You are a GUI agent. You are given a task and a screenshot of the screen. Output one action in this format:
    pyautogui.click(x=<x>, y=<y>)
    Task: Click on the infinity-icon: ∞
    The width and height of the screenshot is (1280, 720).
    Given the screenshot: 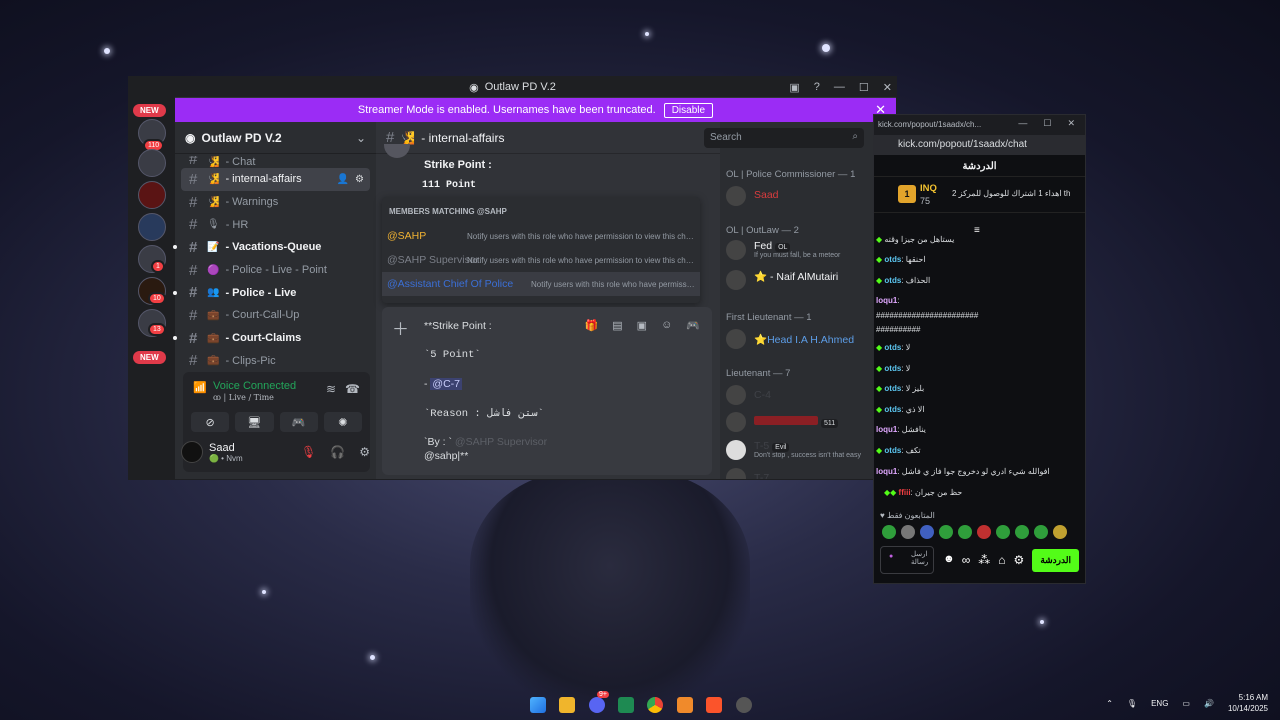 What is the action you would take?
    pyautogui.click(x=966, y=560)
    